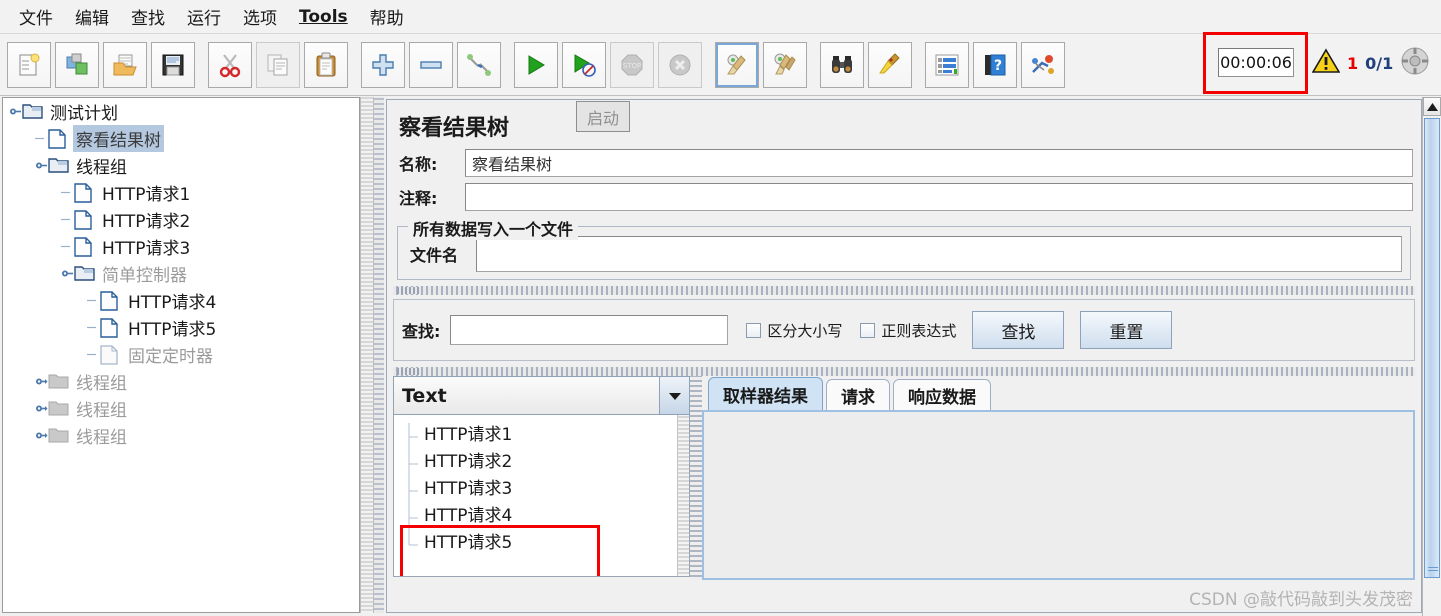  Describe the element at coordinates (1432, 106) in the screenshot. I see `scroll-up-arrow-icon` at that location.